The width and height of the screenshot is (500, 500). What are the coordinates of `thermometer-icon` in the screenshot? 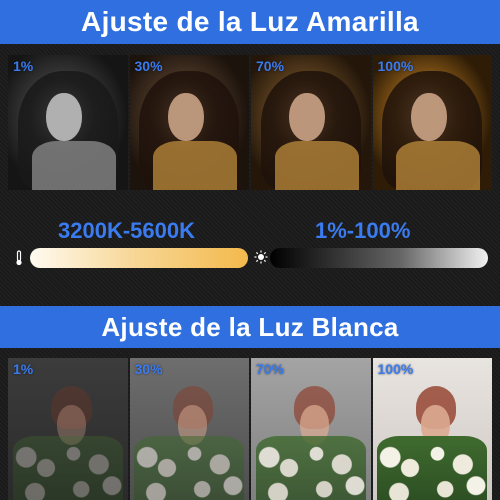 It's located at (19, 258).